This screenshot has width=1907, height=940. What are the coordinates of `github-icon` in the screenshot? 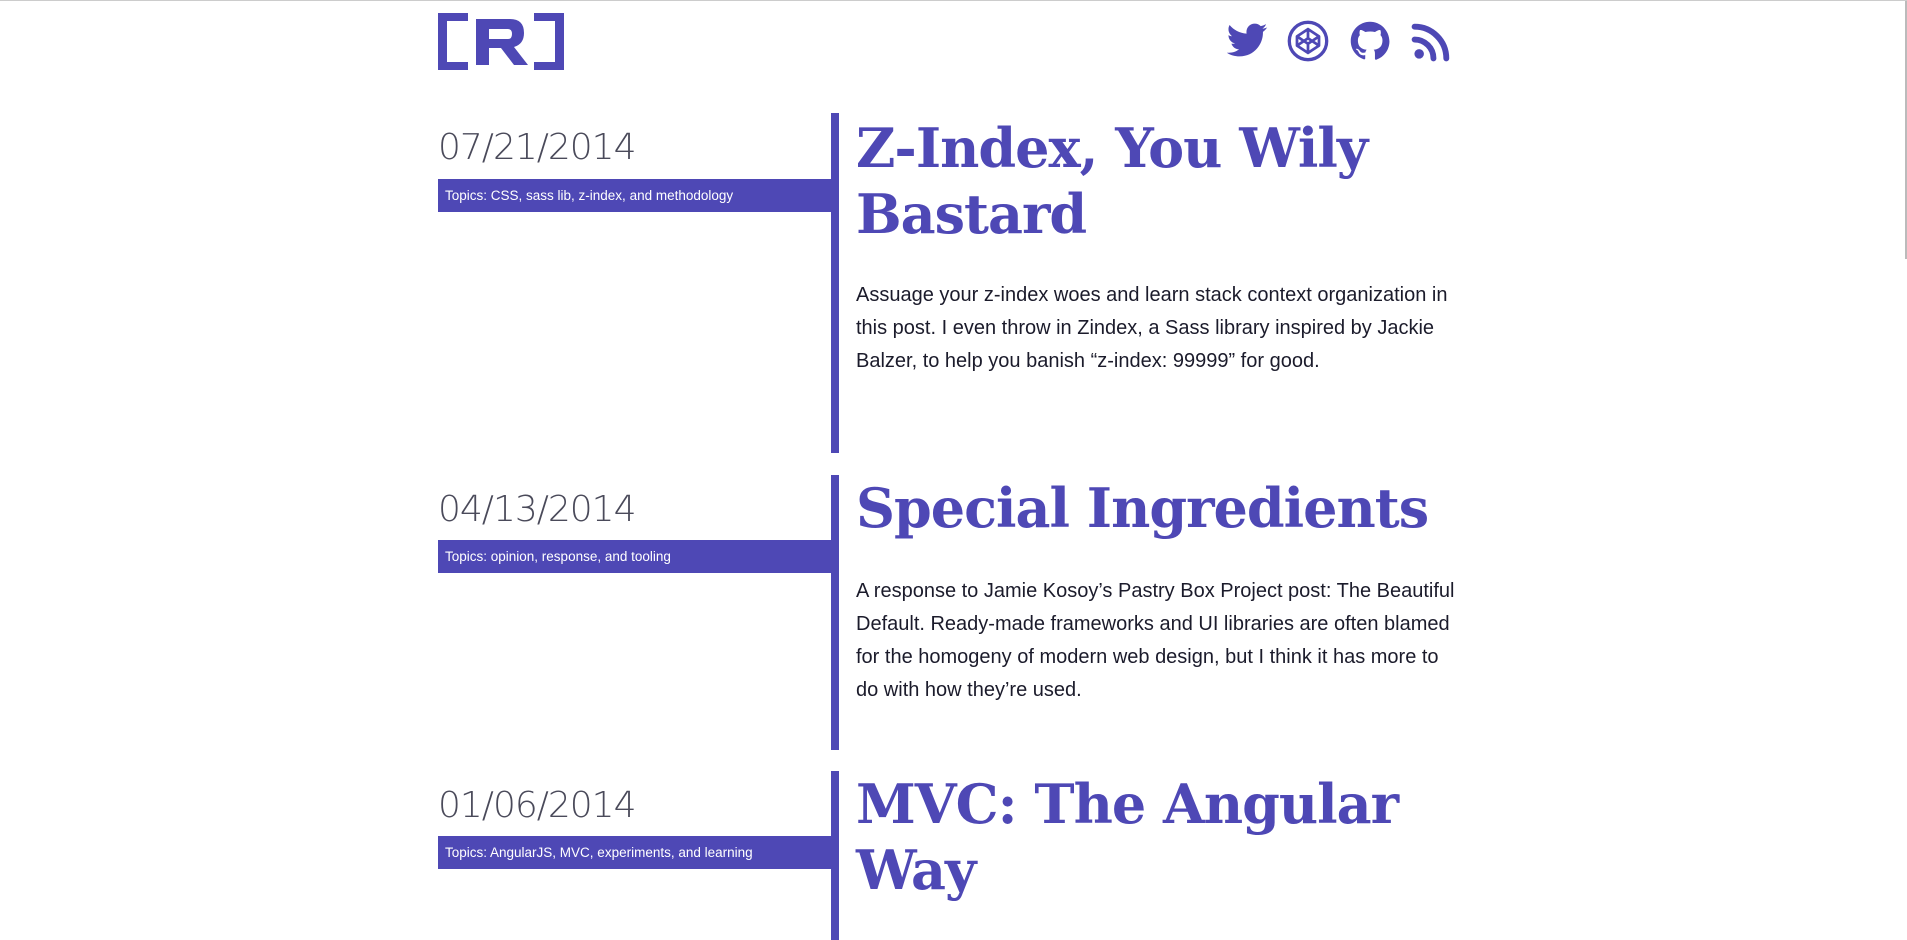 It's located at (1370, 41).